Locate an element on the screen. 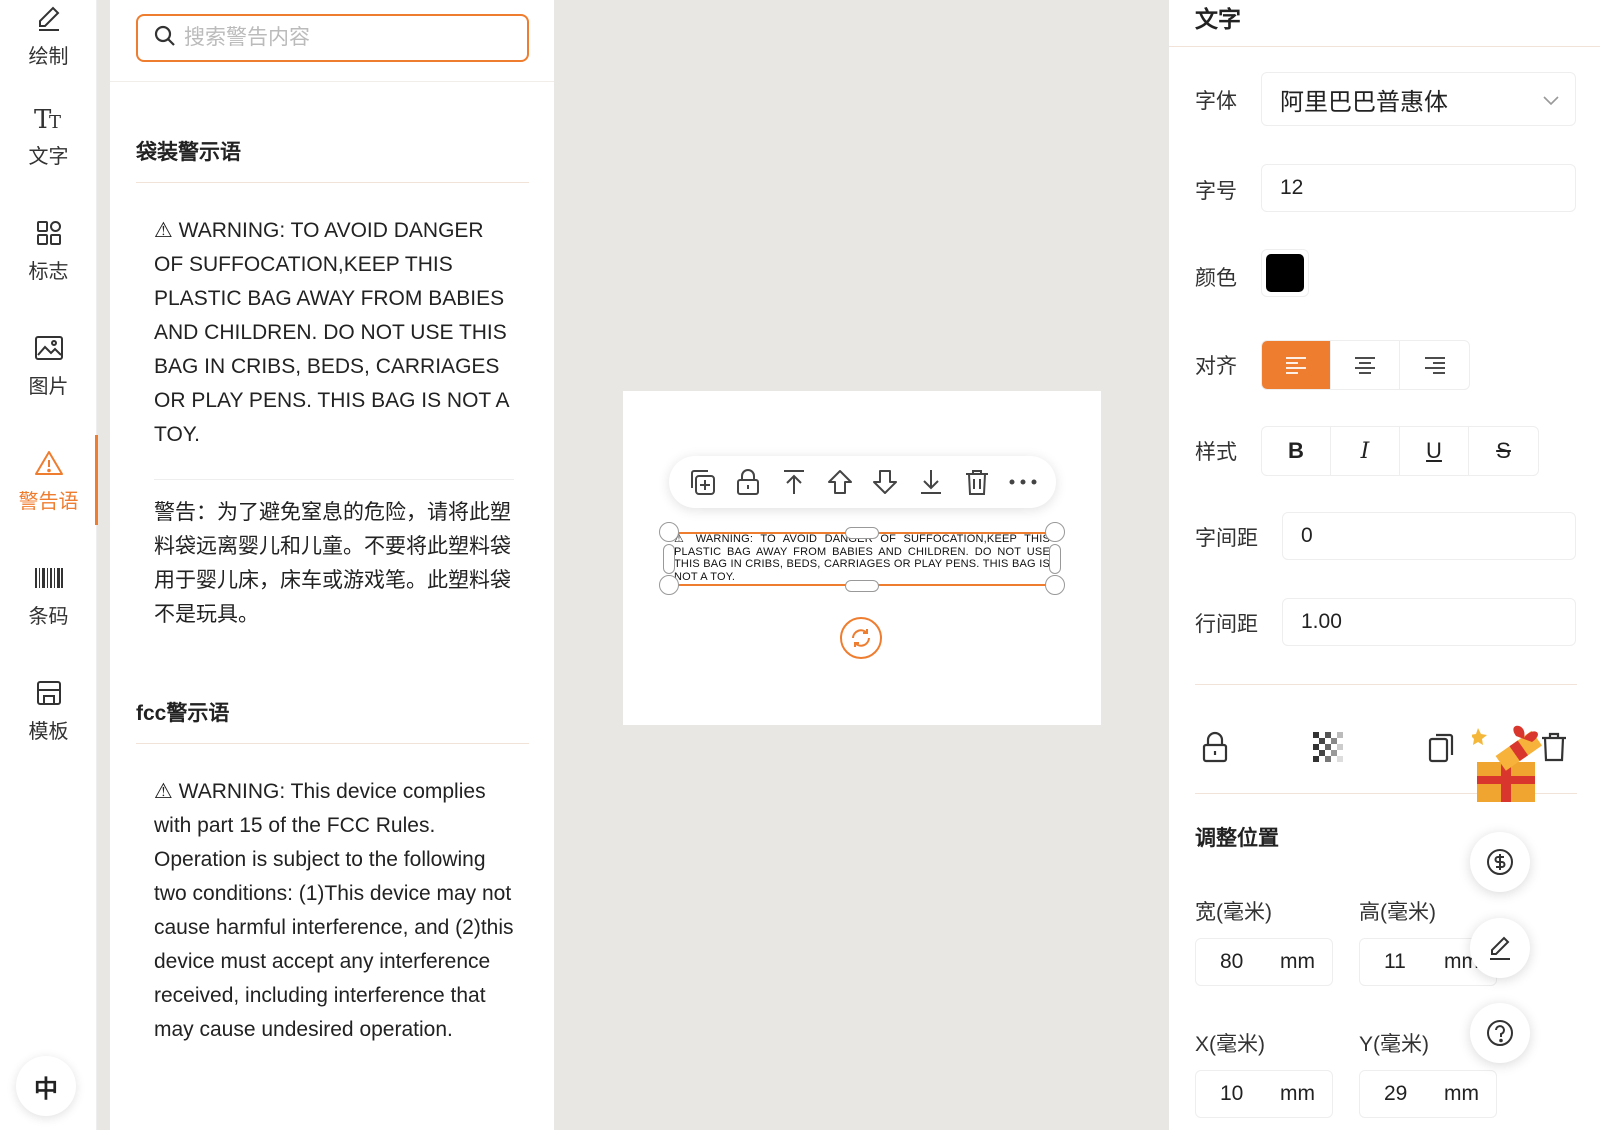  resize-handle-bottom-right is located at coordinates (1055, 585).